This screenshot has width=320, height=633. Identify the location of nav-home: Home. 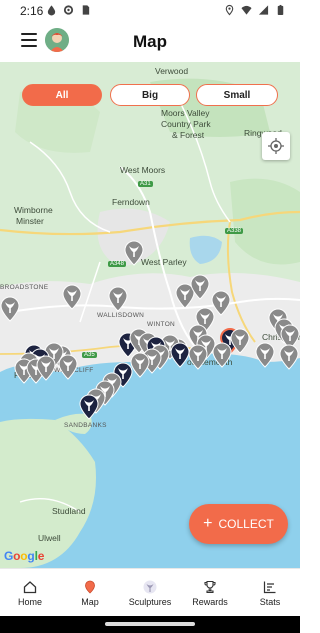
(30, 593).